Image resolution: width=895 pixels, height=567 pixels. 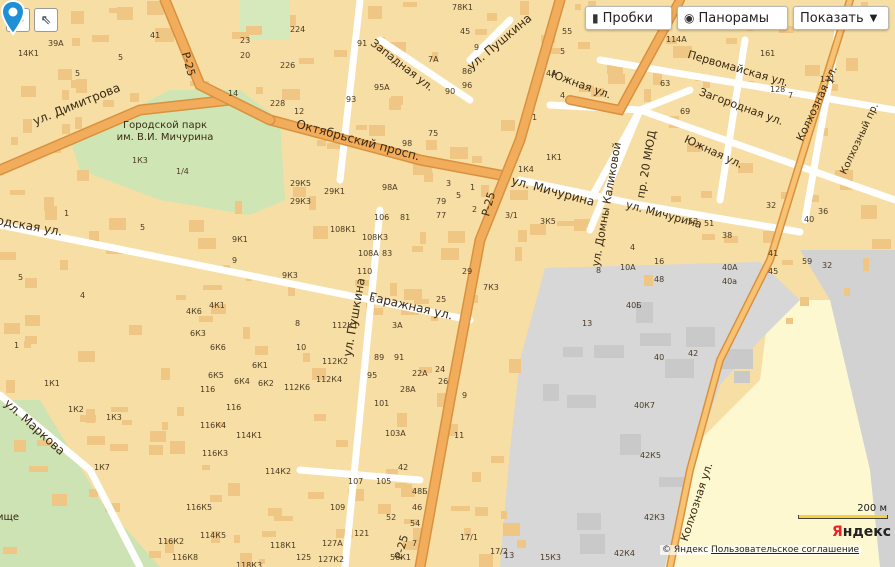 I want to click on house-number: 48Б, so click(x=420, y=491).